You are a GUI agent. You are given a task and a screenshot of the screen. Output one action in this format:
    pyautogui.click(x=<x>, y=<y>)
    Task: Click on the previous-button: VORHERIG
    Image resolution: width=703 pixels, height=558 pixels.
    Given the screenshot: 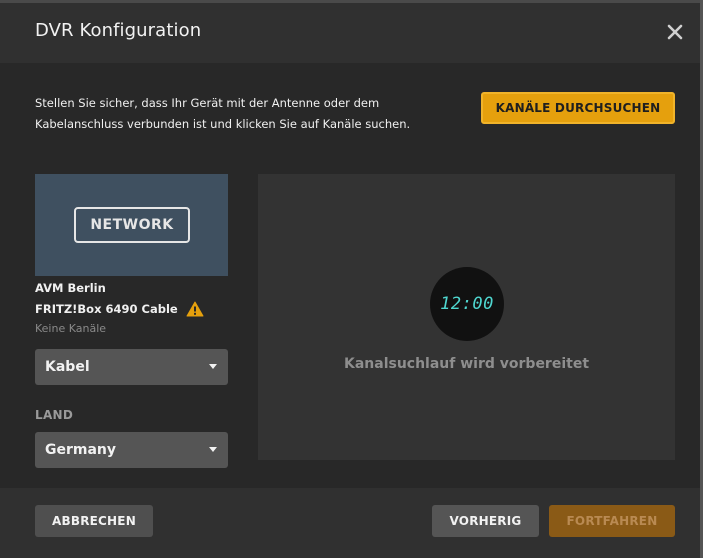 What is the action you would take?
    pyautogui.click(x=485, y=521)
    